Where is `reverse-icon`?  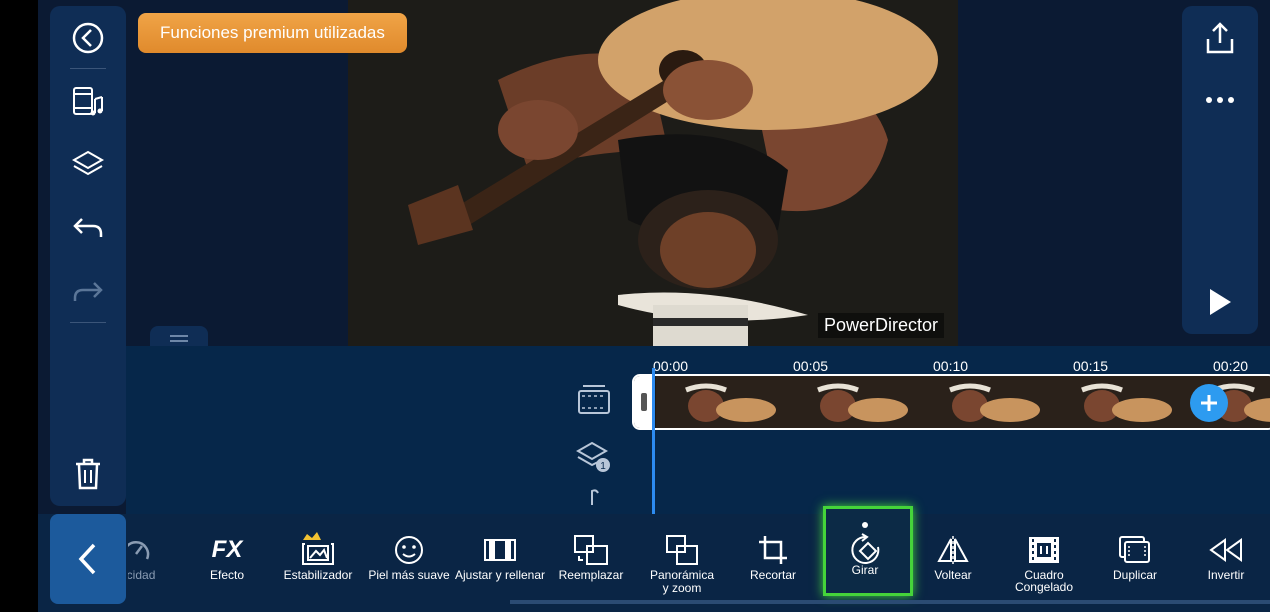 reverse-icon is located at coordinates (1226, 550).